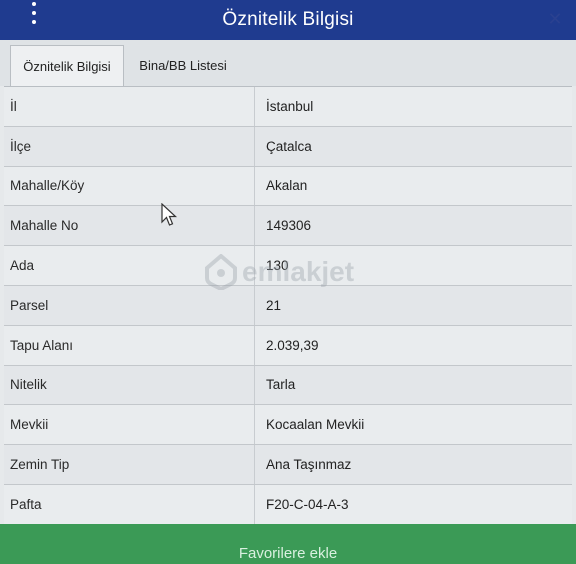 Image resolution: width=576 pixels, height=564 pixels. What do you see at coordinates (288, 544) in the screenshot?
I see `add-favorites-button: Favorilere ekle` at bounding box center [288, 544].